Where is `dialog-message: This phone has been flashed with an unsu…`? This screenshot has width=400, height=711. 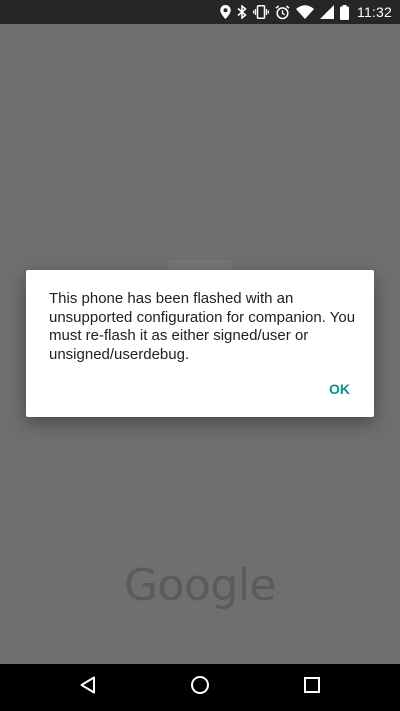
dialog-message: This phone has been flashed with an unsu… is located at coordinates (202, 326).